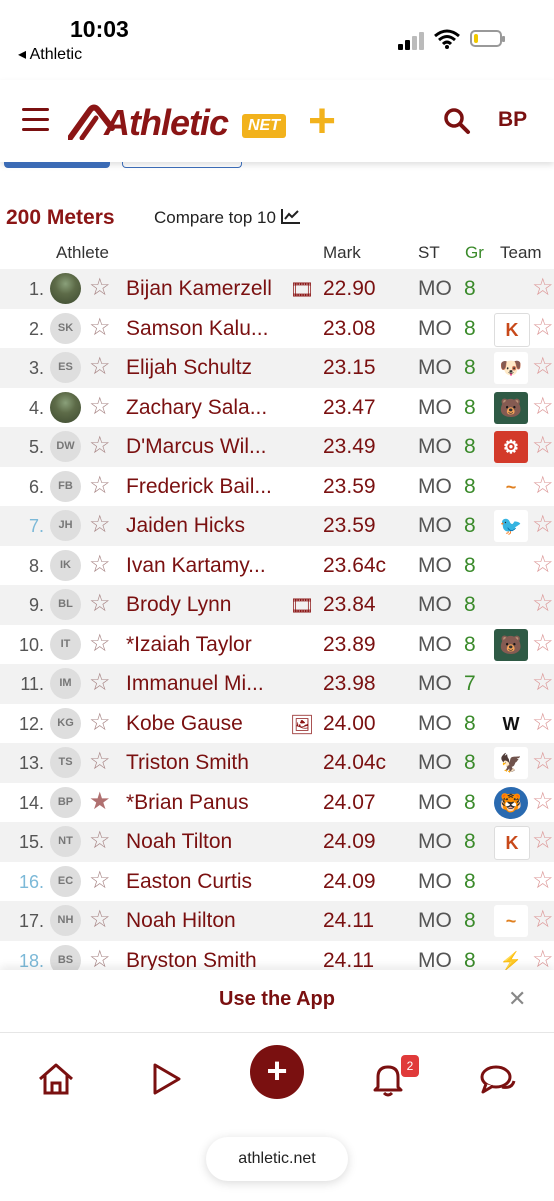  Describe the element at coordinates (189, 368) in the screenshot. I see `athlete-name-link: Elijah Schultz` at that location.